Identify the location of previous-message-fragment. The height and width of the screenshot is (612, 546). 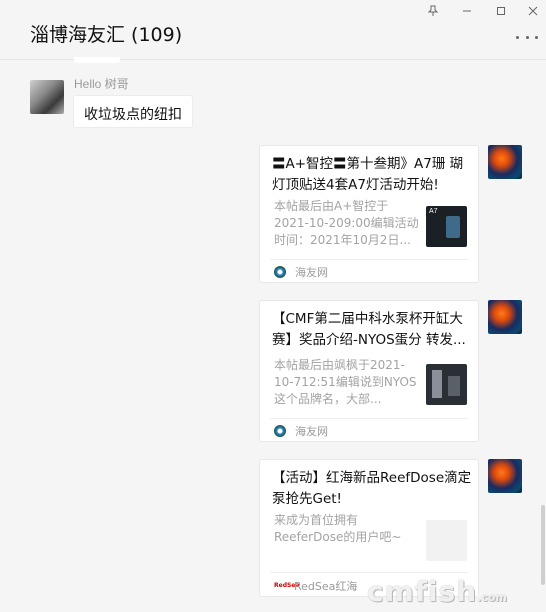
(97, 60).